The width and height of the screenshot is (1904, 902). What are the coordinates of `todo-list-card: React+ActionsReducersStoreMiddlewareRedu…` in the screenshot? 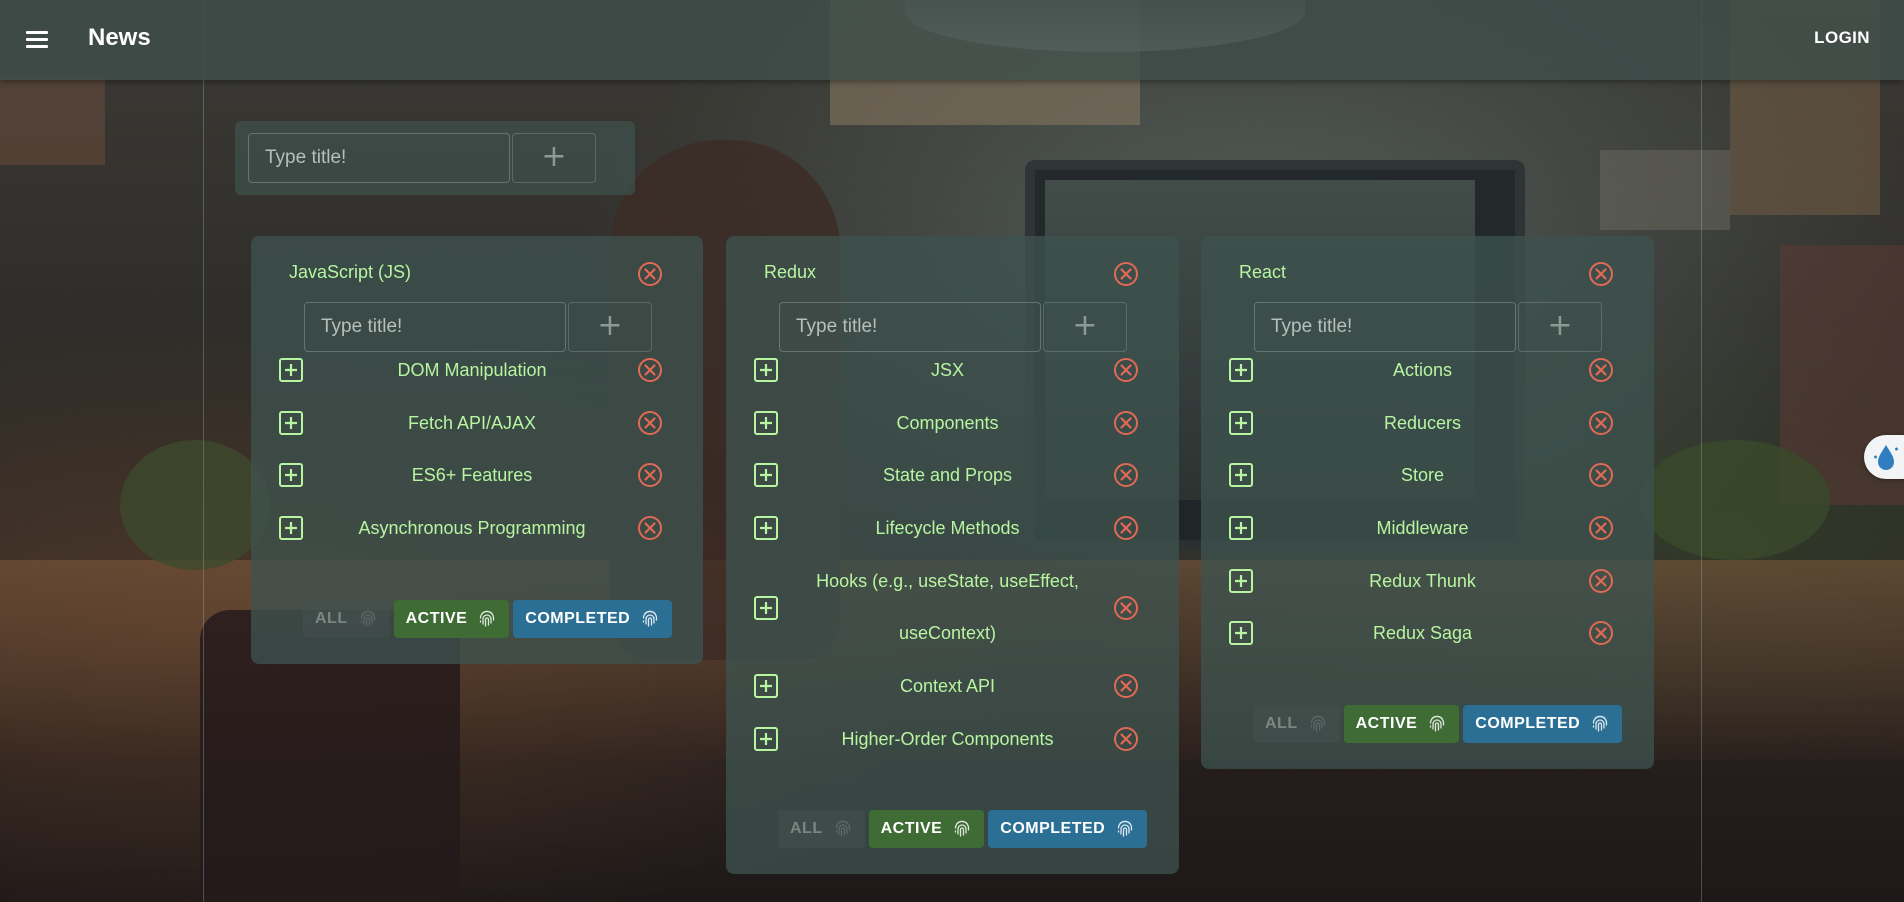 It's located at (1427, 502).